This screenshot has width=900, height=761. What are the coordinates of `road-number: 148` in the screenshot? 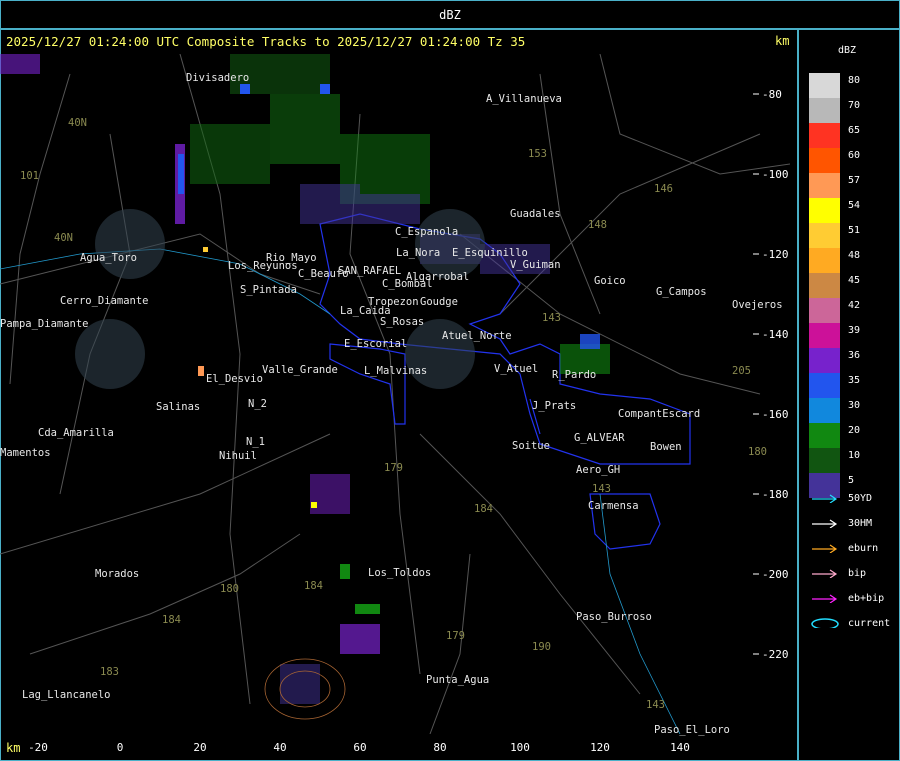 It's located at (597, 225).